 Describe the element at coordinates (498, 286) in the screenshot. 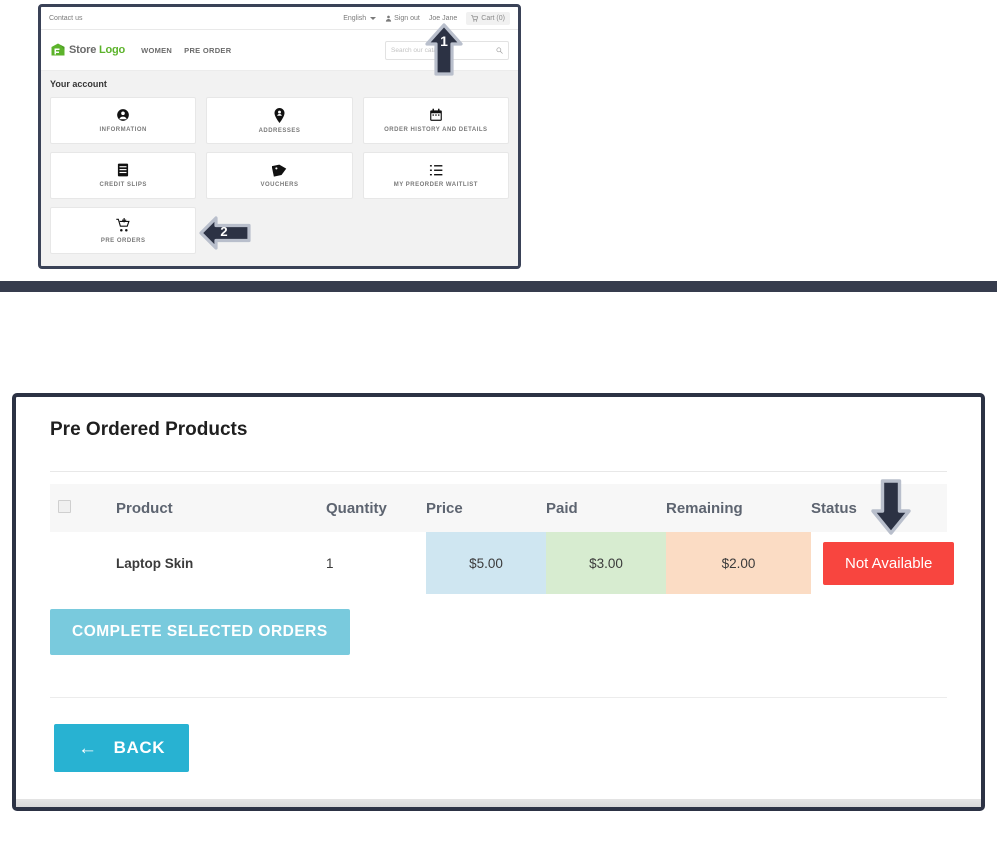

I see `section-divider-band` at that location.